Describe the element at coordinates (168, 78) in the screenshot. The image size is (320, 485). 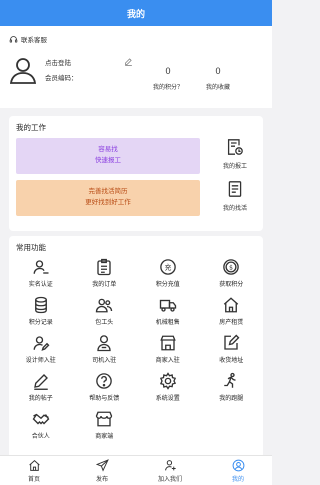
I see `points-stat: 0 我的积分？` at that location.